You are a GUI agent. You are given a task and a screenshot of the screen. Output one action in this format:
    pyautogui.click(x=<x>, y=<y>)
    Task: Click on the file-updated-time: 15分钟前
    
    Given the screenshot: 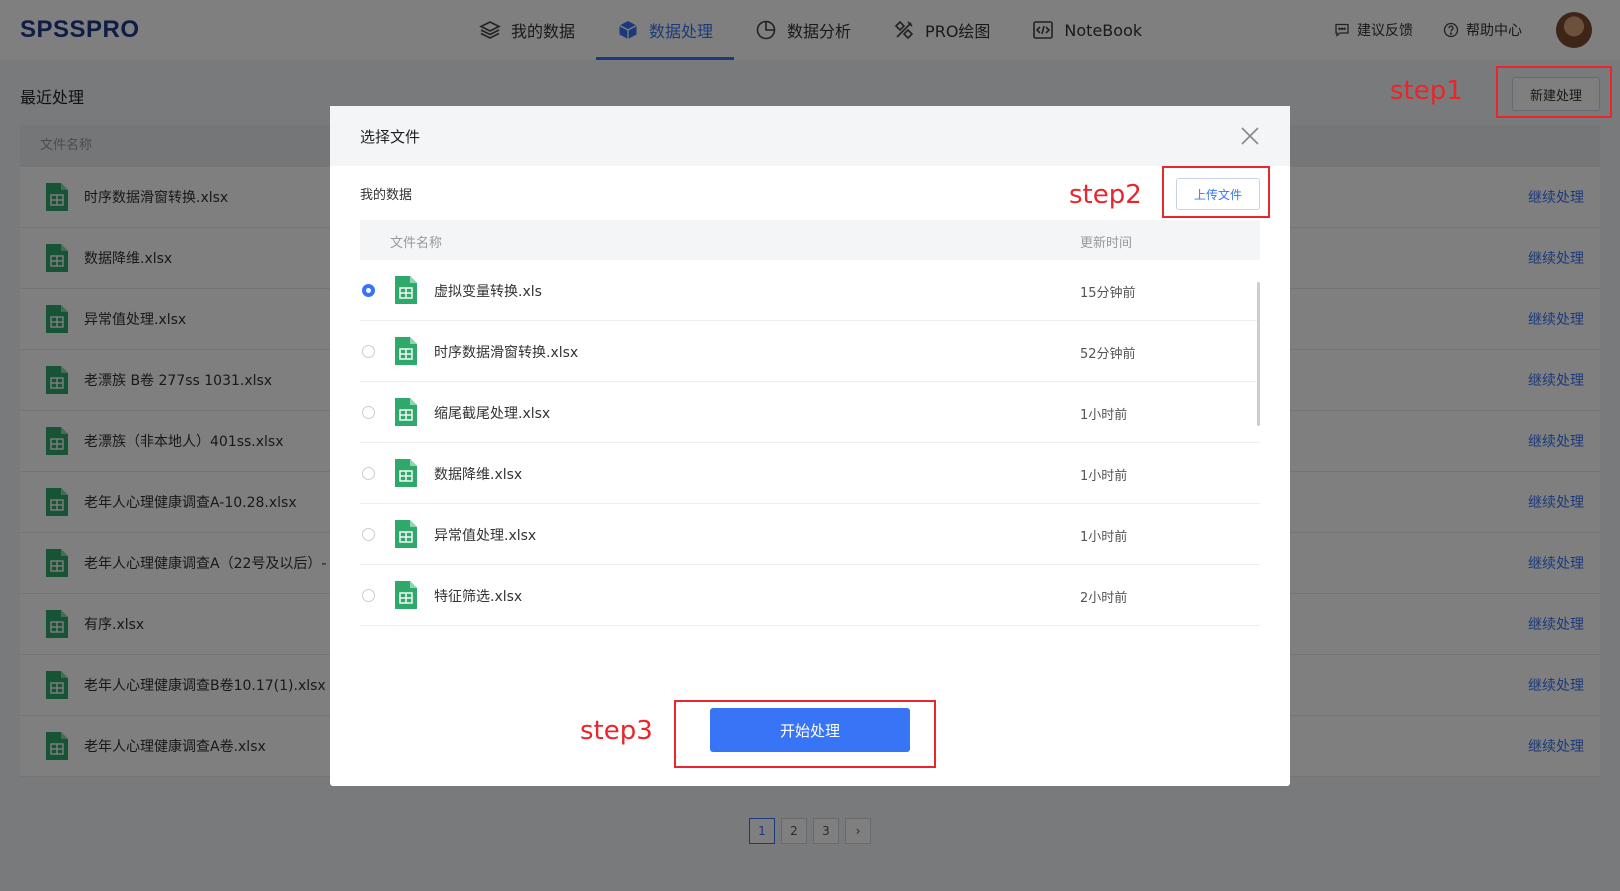 What is the action you would take?
    pyautogui.click(x=1108, y=293)
    